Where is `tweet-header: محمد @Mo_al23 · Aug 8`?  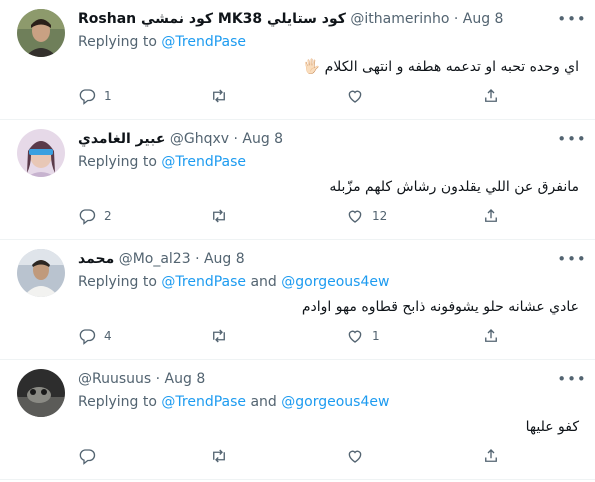
tweet-header: محمد @Mo_al23 · Aug 8 is located at coordinates (161, 259).